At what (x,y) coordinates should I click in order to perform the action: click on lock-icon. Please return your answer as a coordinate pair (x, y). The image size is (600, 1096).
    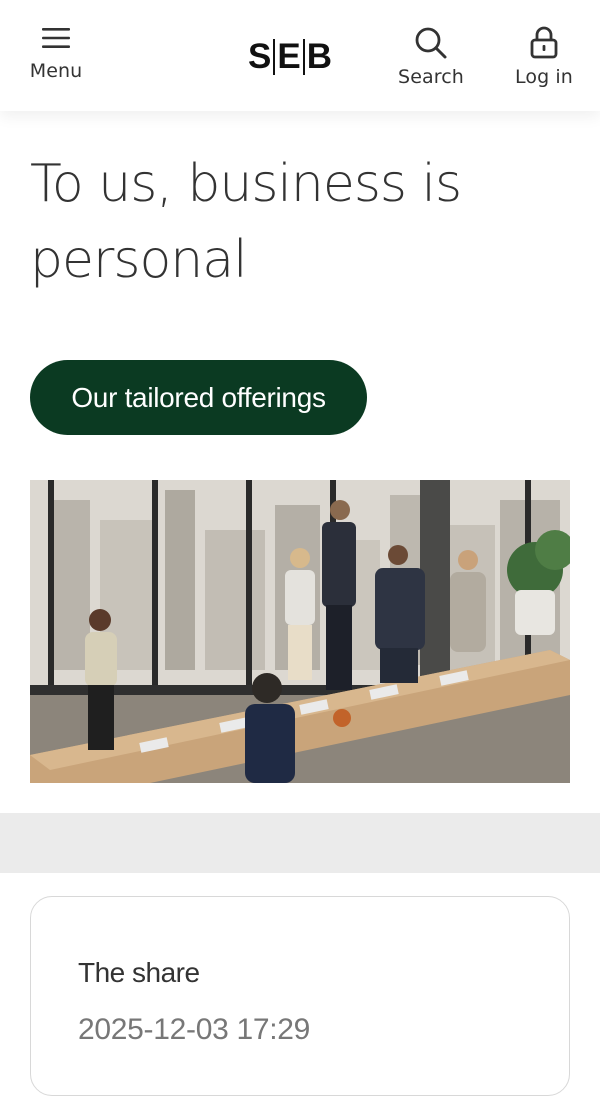
    Looking at the image, I should click on (544, 45).